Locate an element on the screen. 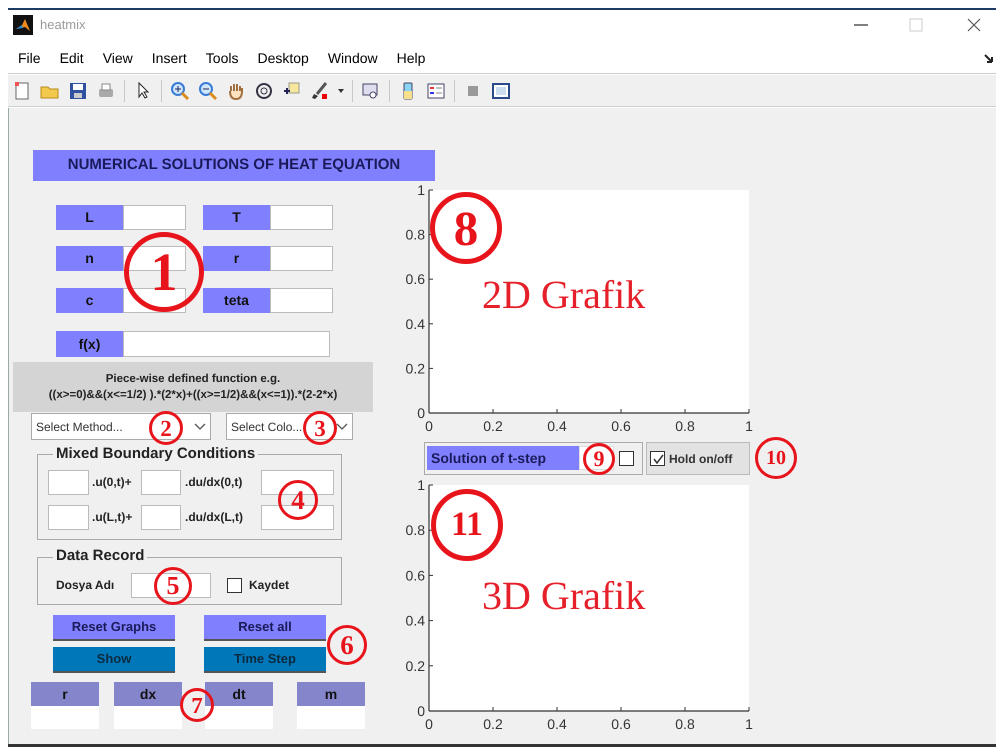 The image size is (996, 749). parameter-label: L is located at coordinates (89, 217).